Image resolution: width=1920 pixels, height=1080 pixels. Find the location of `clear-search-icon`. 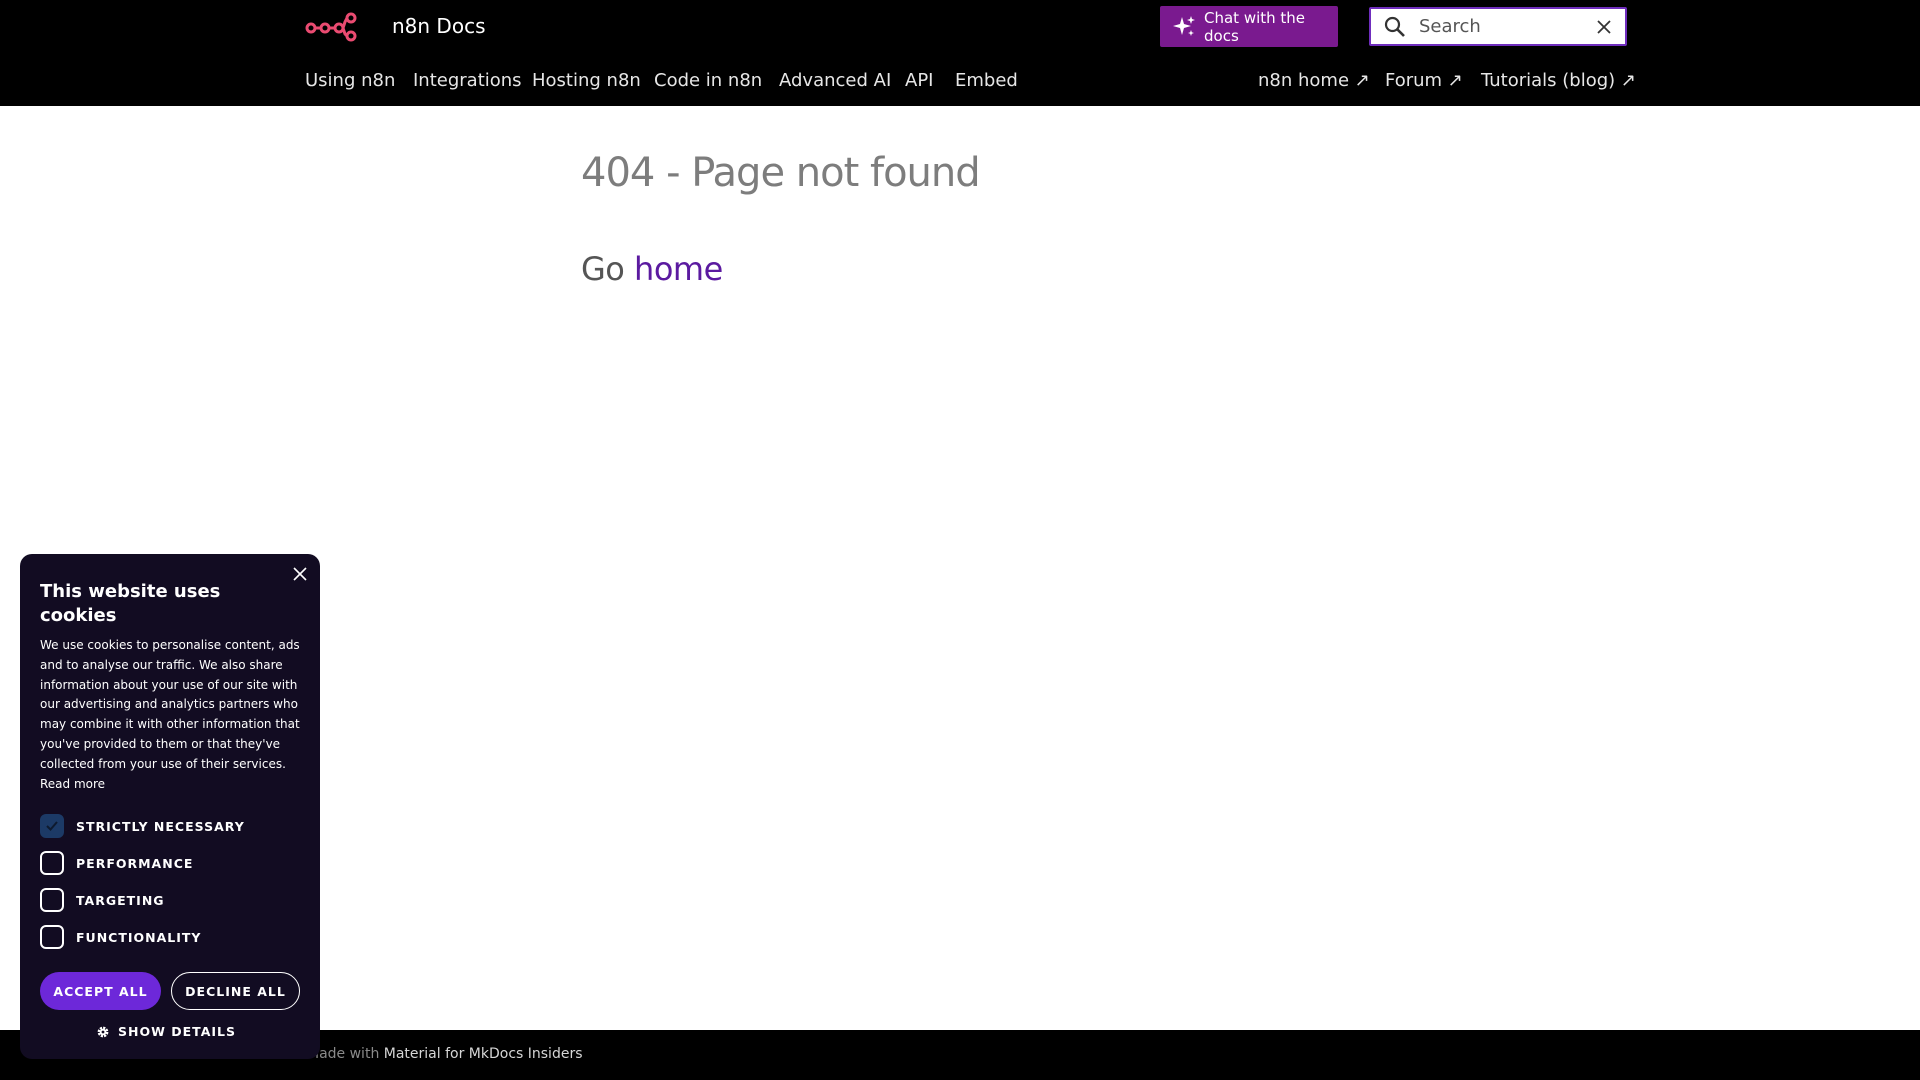

clear-search-icon is located at coordinates (1604, 27).